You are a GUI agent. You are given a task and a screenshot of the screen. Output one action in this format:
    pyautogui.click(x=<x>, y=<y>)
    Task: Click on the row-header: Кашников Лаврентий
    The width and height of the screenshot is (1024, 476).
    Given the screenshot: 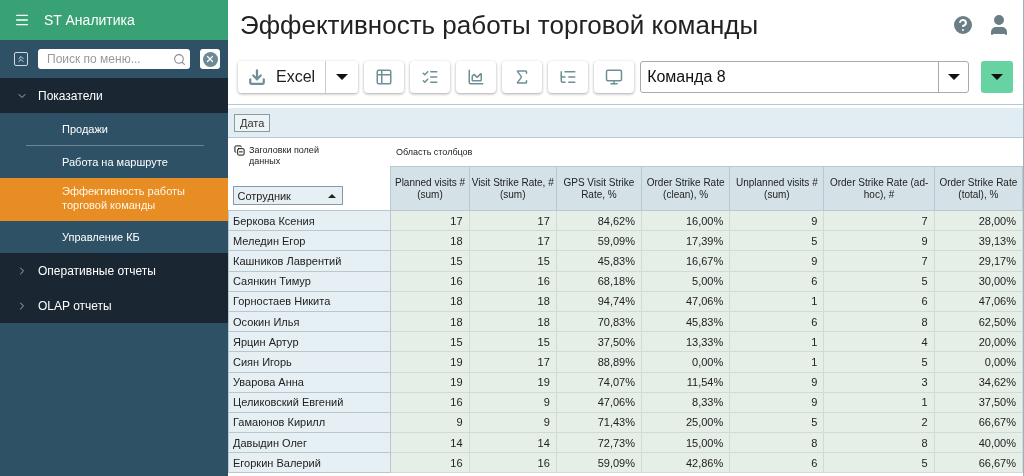 What is the action you would take?
    pyautogui.click(x=309, y=261)
    